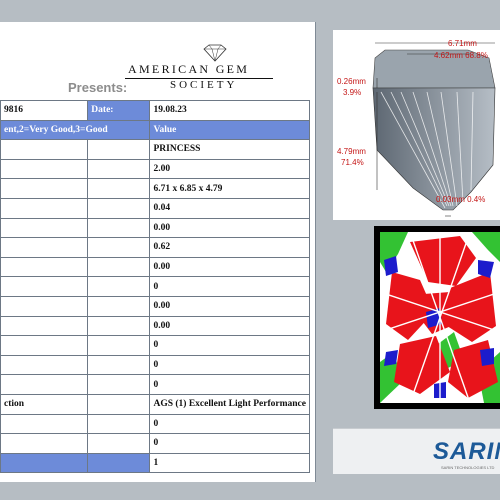 This screenshot has height=500, width=500. What do you see at coordinates (229, 169) in the screenshot?
I see `cell-value: 2.00` at bounding box center [229, 169].